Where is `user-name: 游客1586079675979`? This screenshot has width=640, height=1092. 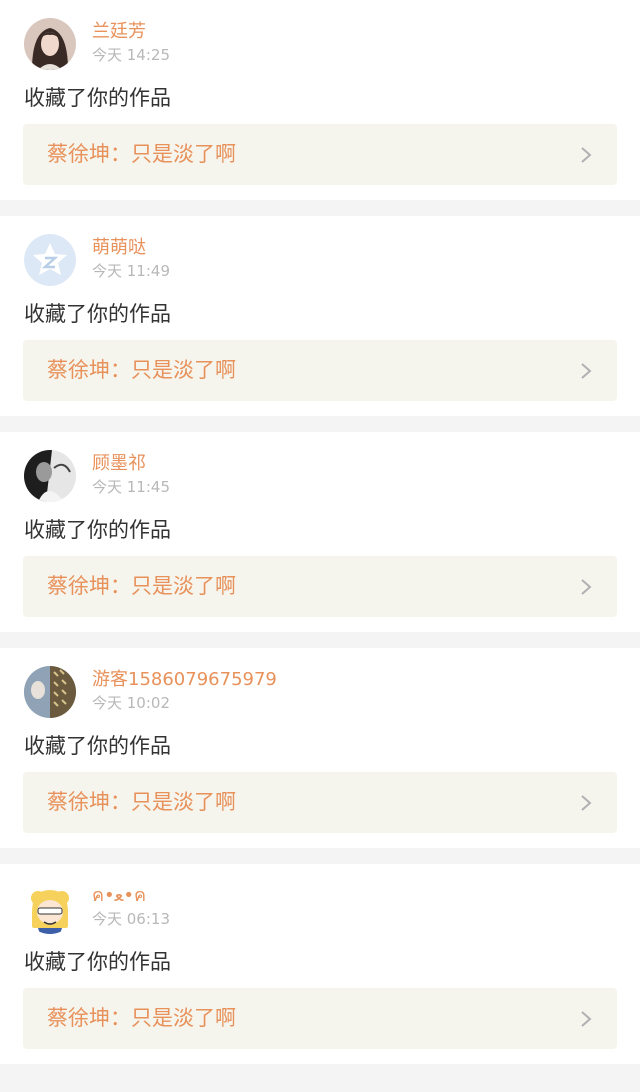
user-name: 游客1586079675979 is located at coordinates (184, 680).